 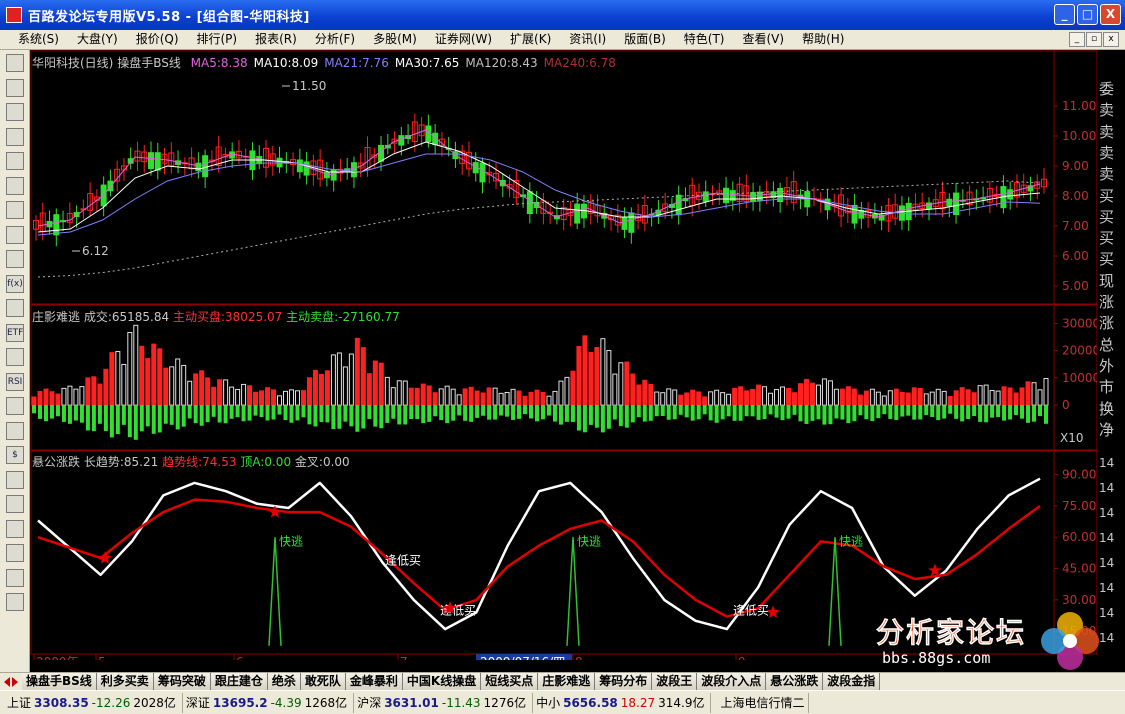 What do you see at coordinates (323, 681) in the screenshot?
I see `tab-5: 敢死队` at bounding box center [323, 681].